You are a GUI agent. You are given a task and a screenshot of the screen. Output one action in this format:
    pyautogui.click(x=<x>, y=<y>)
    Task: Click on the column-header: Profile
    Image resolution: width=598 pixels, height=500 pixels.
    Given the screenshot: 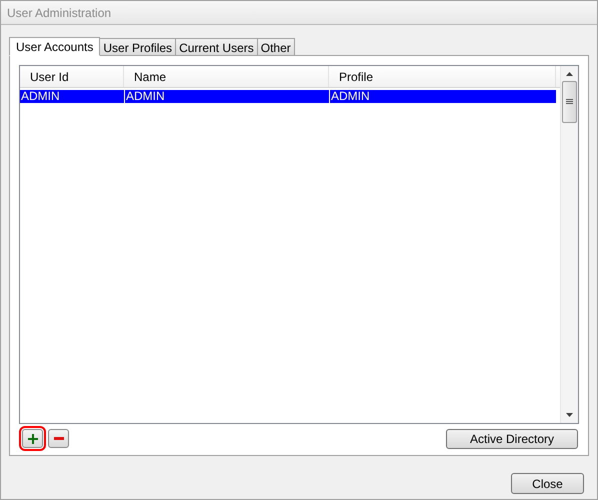 What is the action you would take?
    pyautogui.click(x=356, y=77)
    